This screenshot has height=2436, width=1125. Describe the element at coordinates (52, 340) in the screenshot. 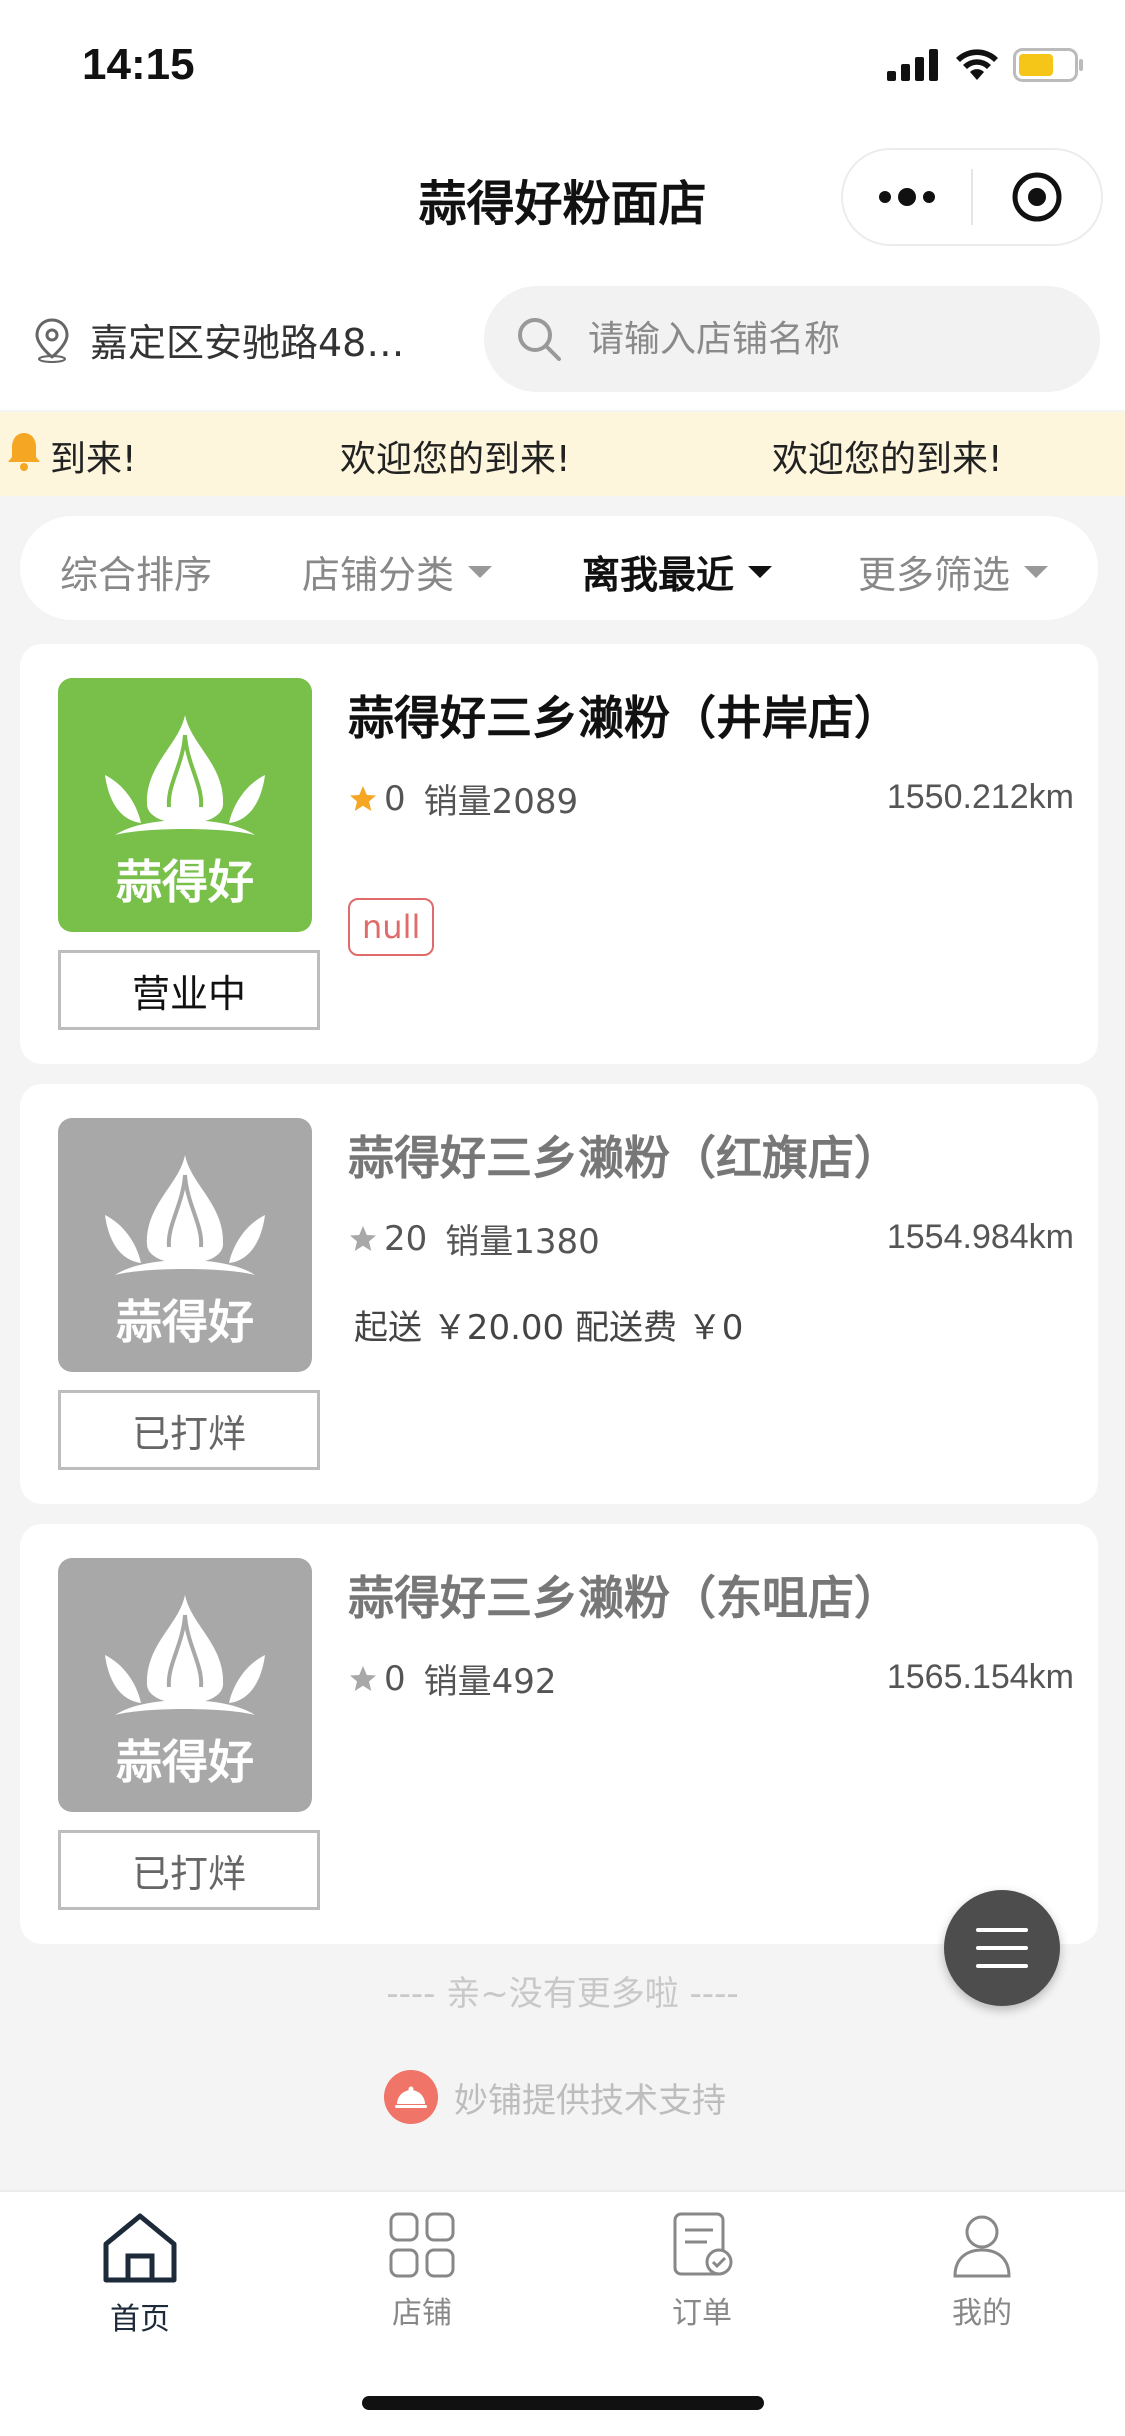

I see `location-pin-icon` at that location.